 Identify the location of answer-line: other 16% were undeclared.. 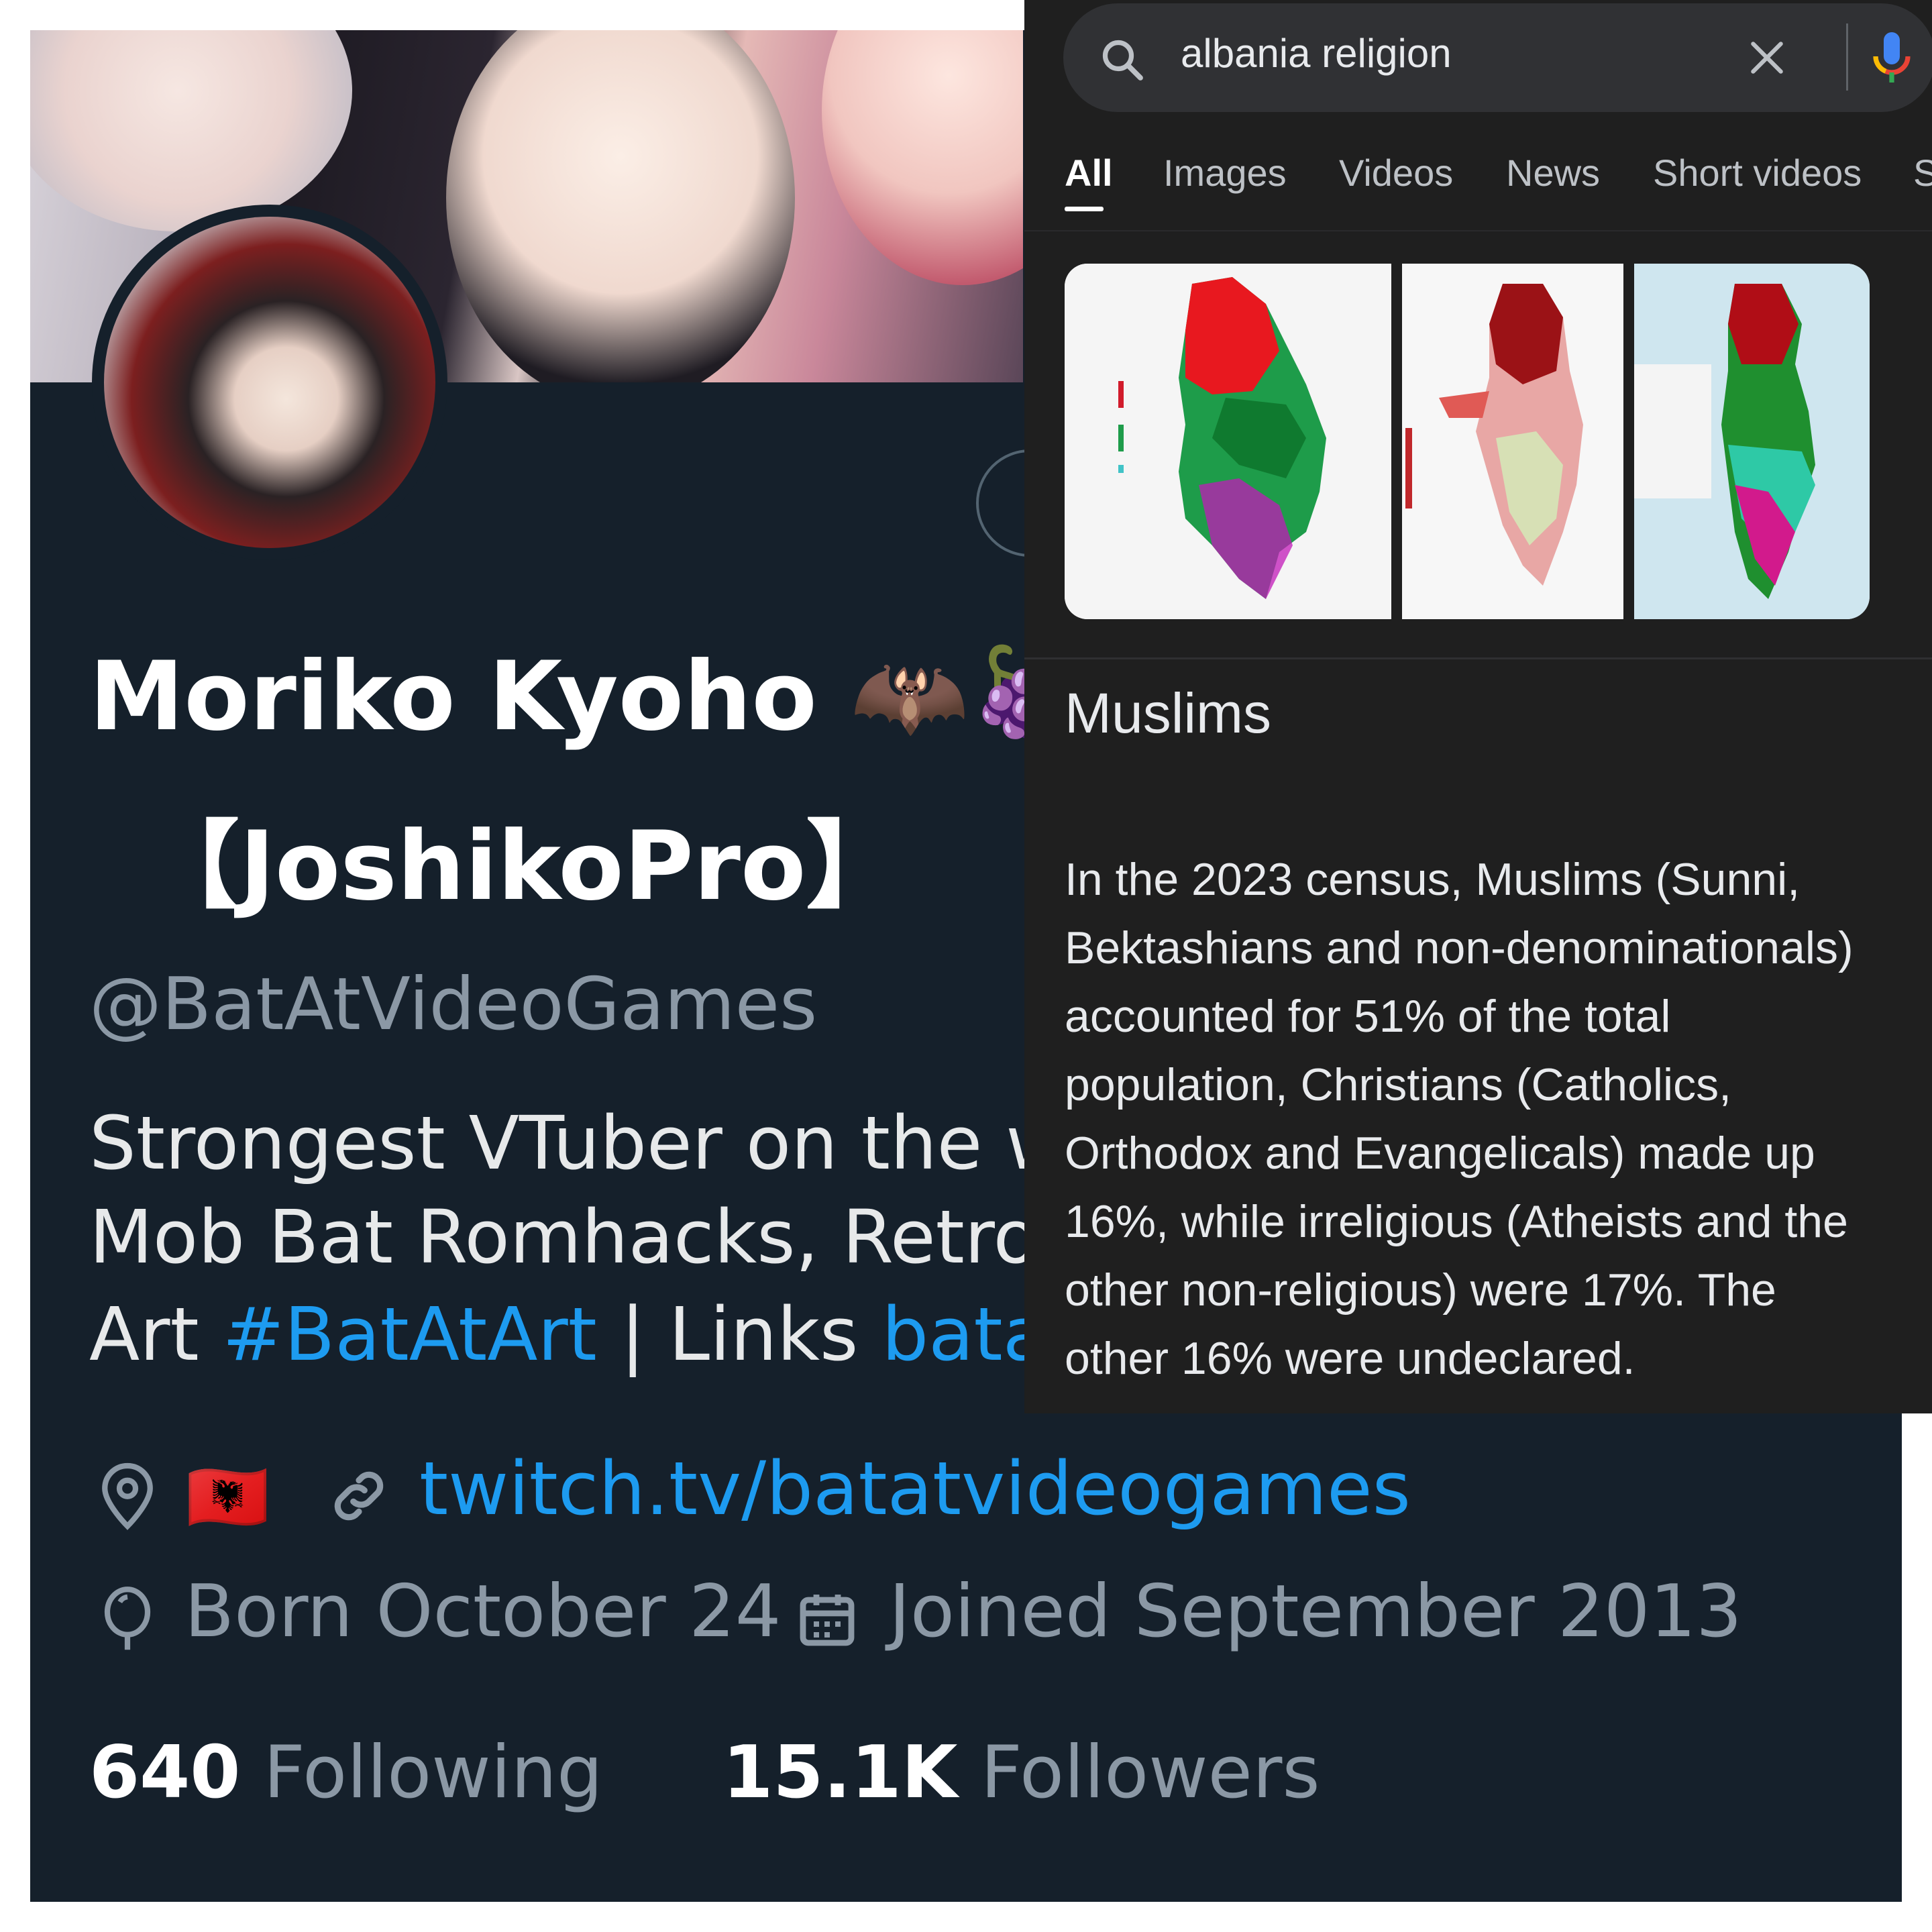
(1350, 1358).